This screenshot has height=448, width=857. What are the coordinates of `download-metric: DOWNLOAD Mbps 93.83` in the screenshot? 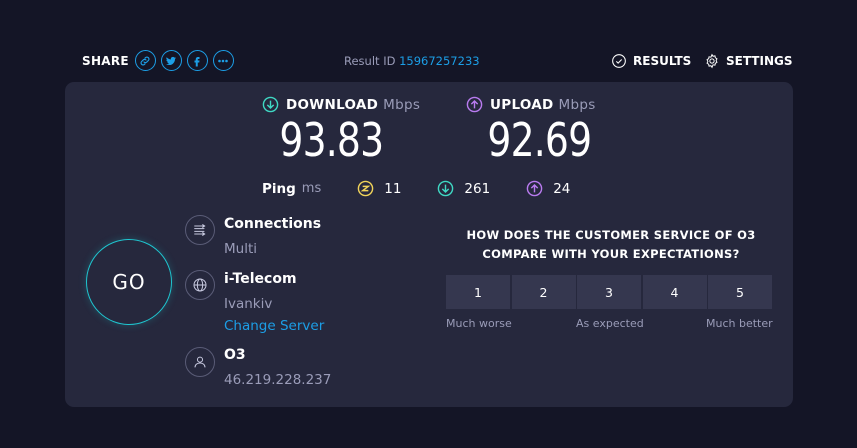 It's located at (347, 130).